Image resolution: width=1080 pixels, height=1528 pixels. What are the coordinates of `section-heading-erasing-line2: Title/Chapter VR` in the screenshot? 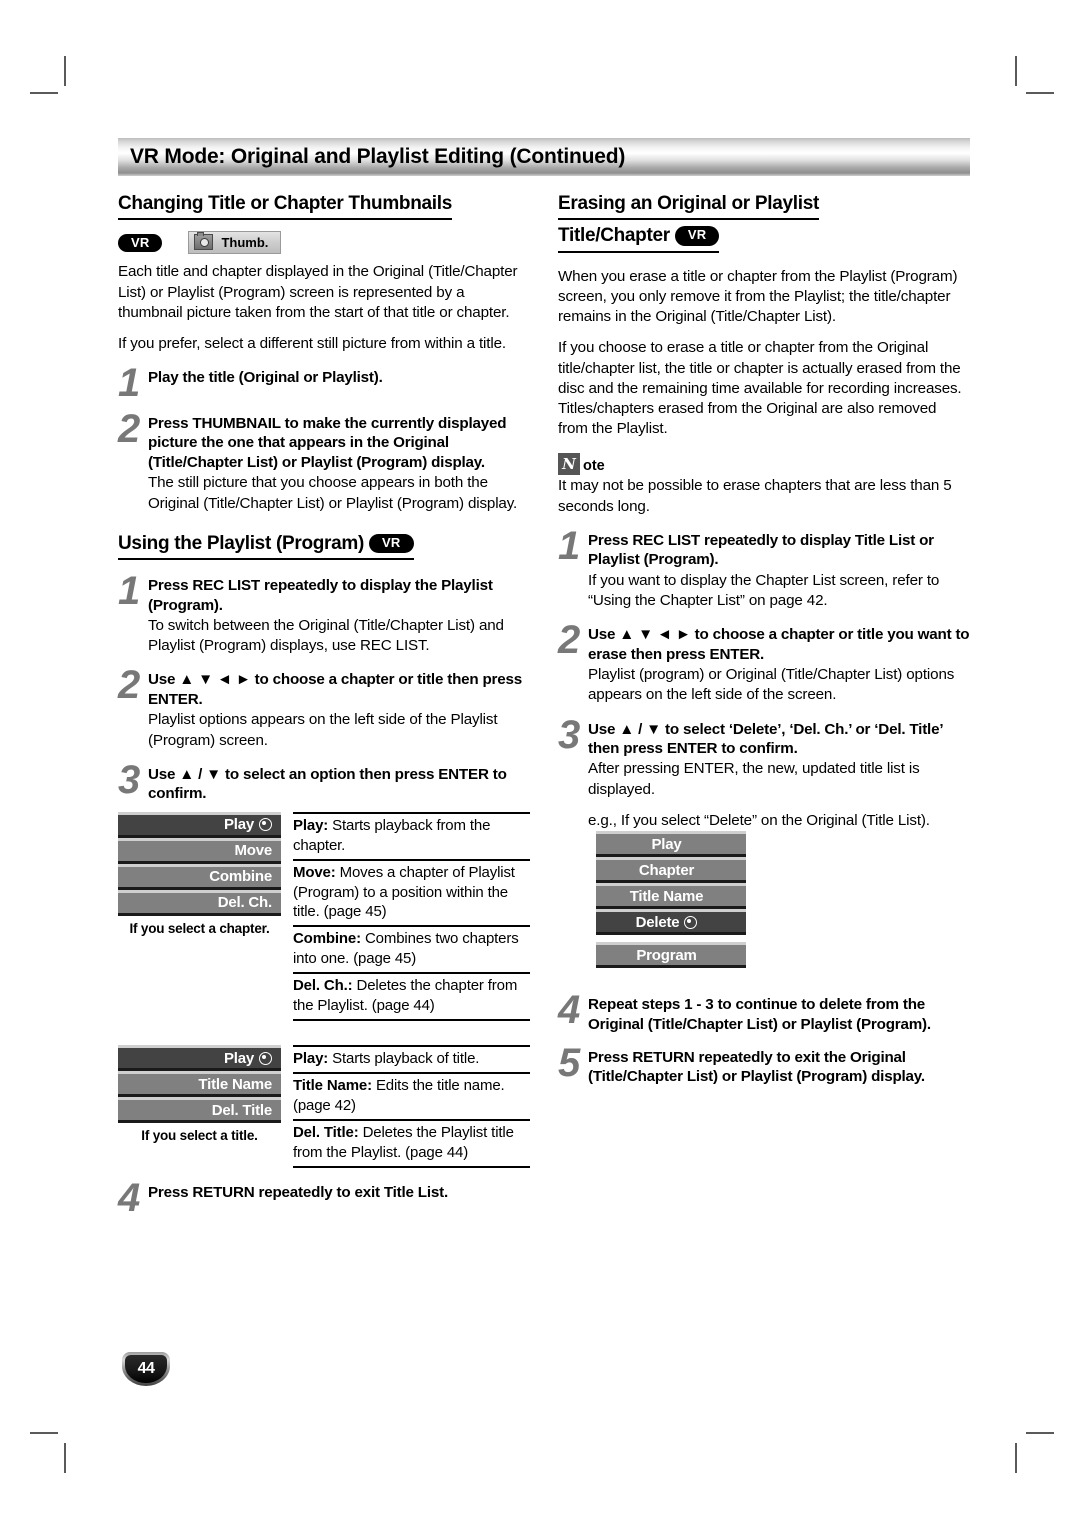 It's located at (639, 238).